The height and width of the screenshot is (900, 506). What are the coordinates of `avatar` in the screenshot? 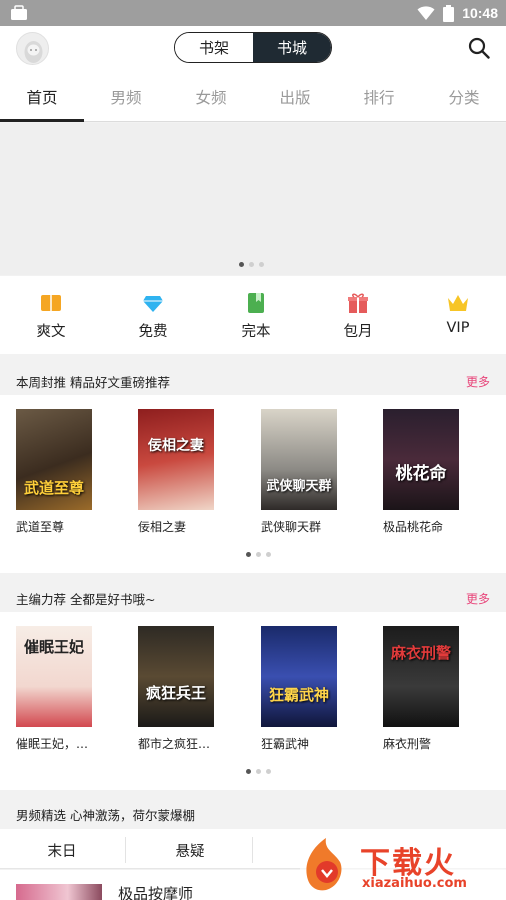 It's located at (32, 48).